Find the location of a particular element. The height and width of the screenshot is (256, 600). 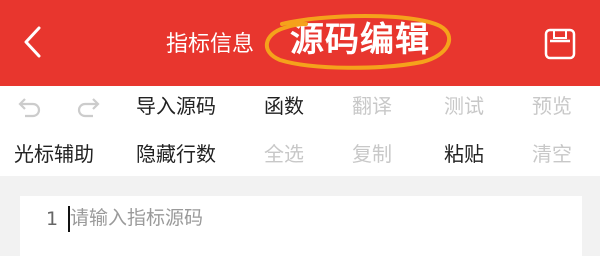

line-number: 1 is located at coordinates (52, 219).